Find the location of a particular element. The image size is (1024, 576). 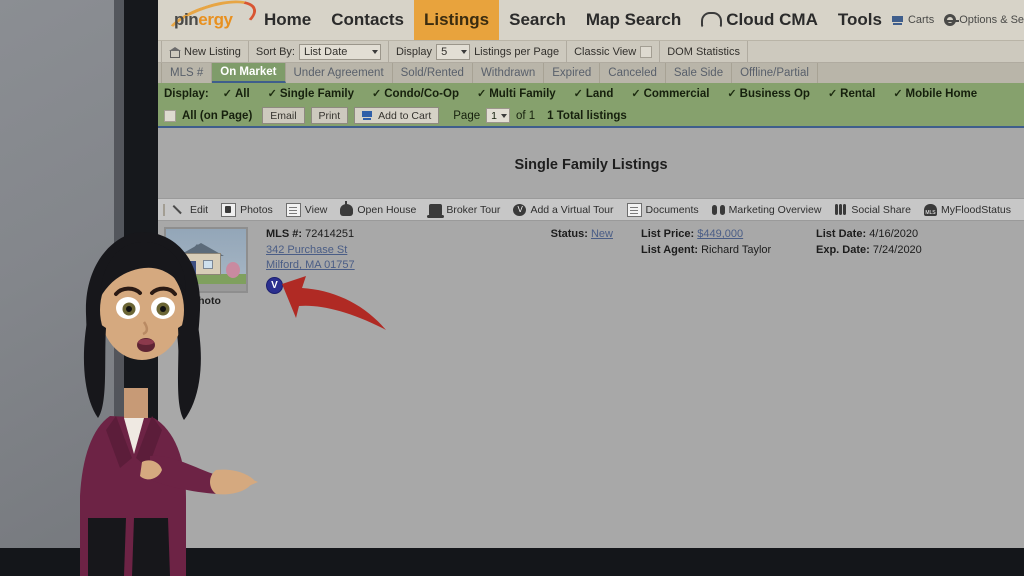

action-documents: Documents is located at coordinates (663, 209).